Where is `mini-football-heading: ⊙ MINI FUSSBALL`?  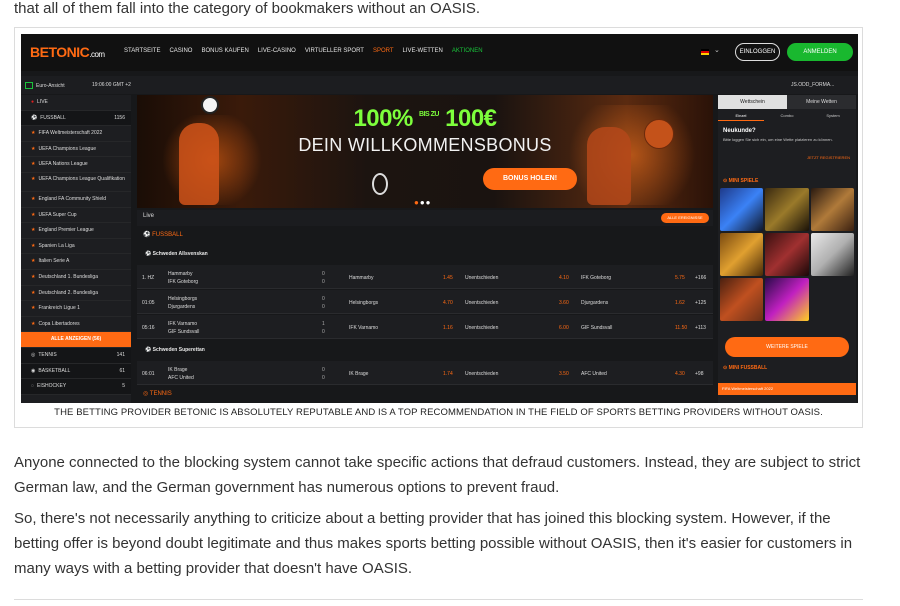
mini-football-heading: ⊙ MINI FUSSBALL is located at coordinates (745, 368).